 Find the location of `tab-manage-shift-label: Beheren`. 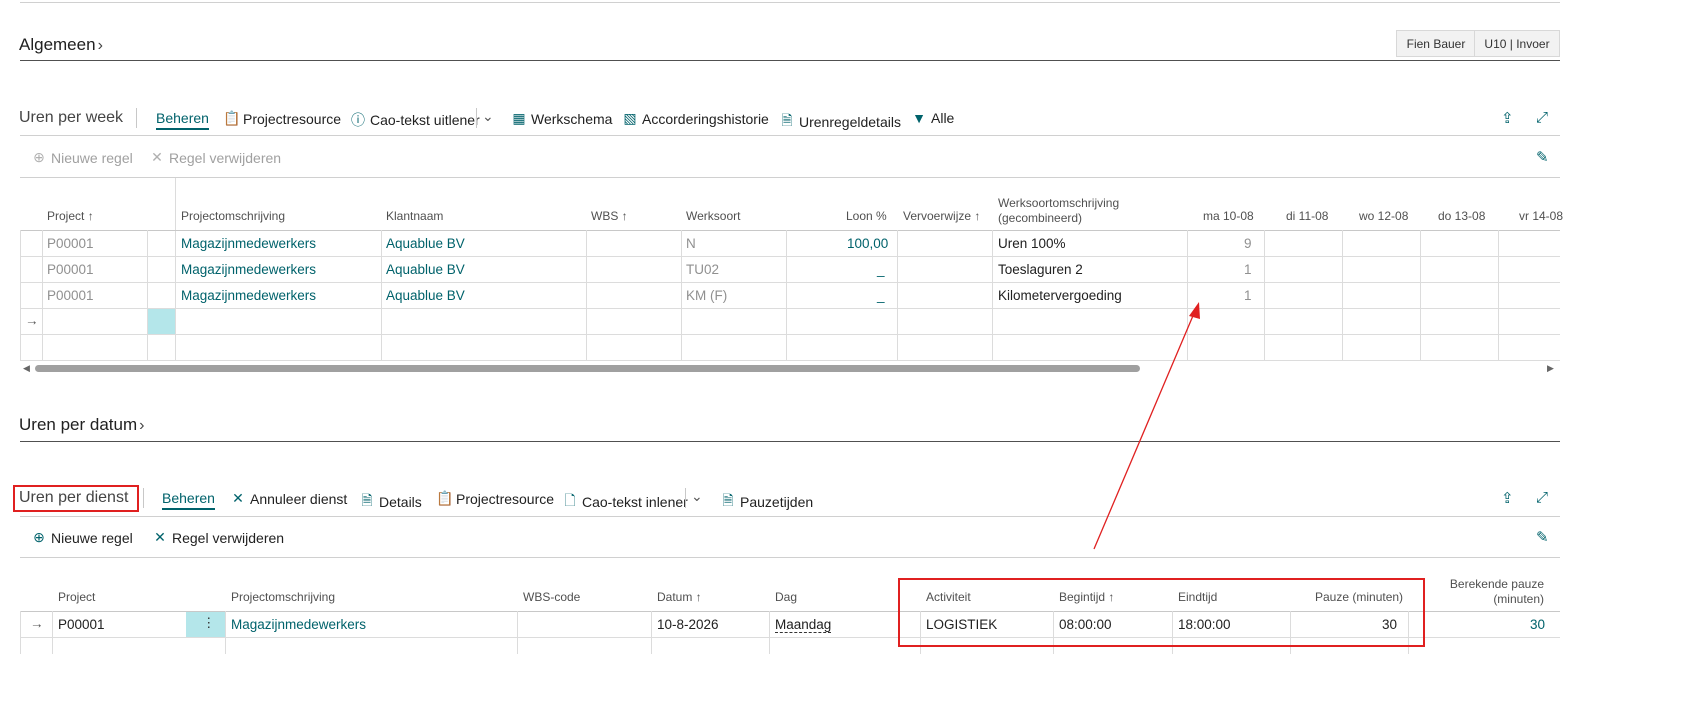

tab-manage-shift-label: Beheren is located at coordinates (188, 500).